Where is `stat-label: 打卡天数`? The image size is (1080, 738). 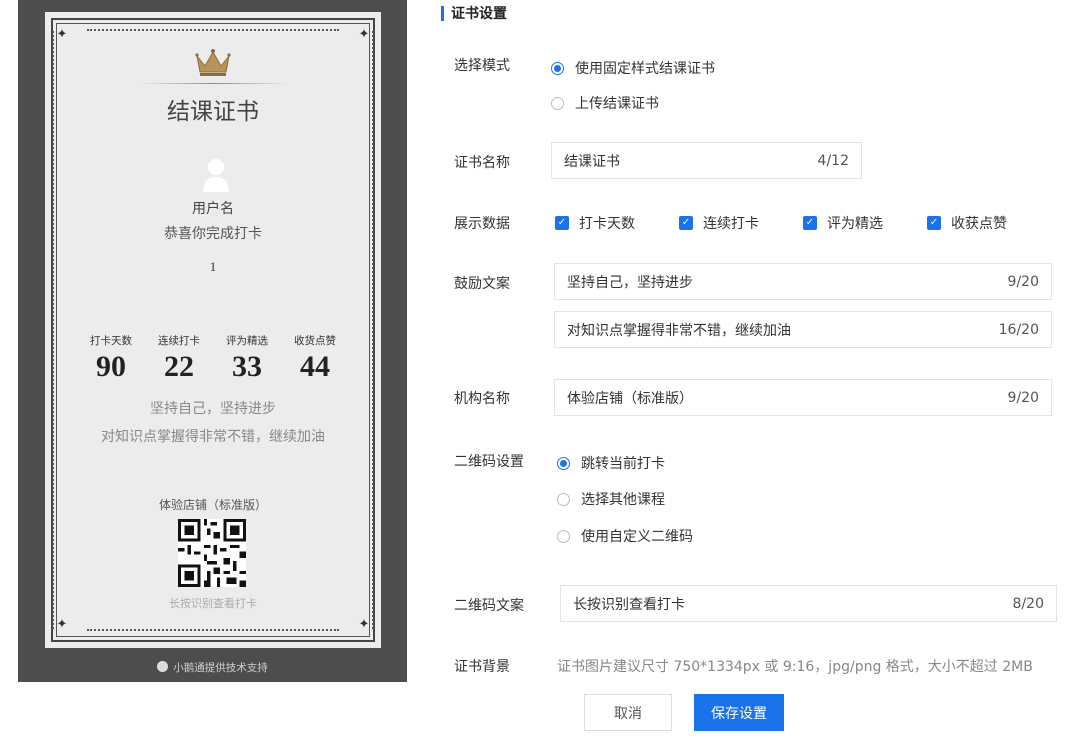 stat-label: 打卡天数 is located at coordinates (111, 341).